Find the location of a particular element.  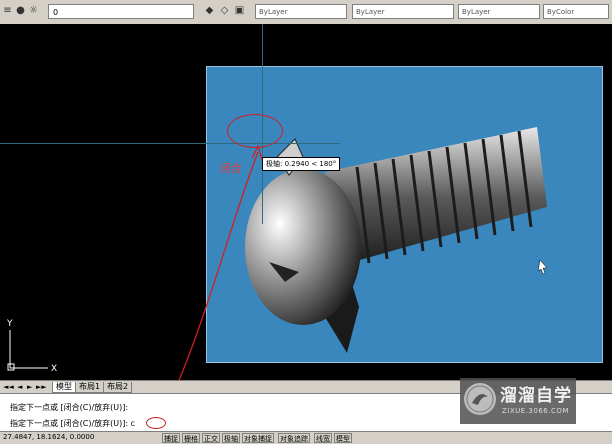

model-space-toggle: 模型 is located at coordinates (343, 438).